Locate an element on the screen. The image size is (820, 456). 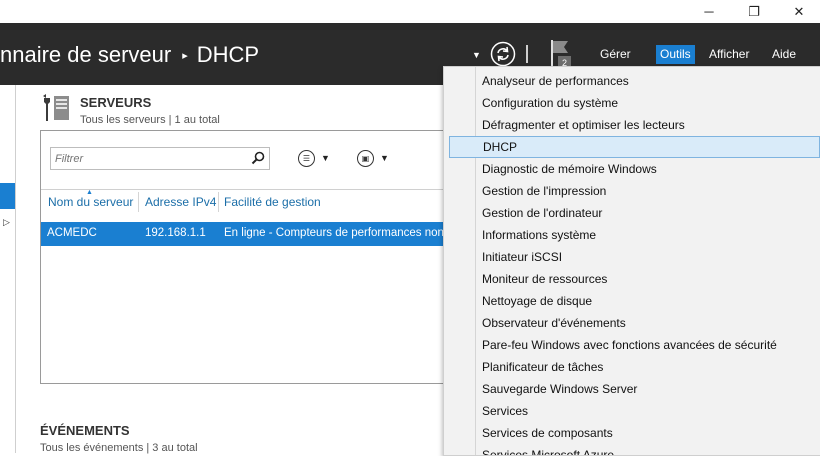
column-header-manageability: Facilité de gestion is located at coordinates (272, 202).